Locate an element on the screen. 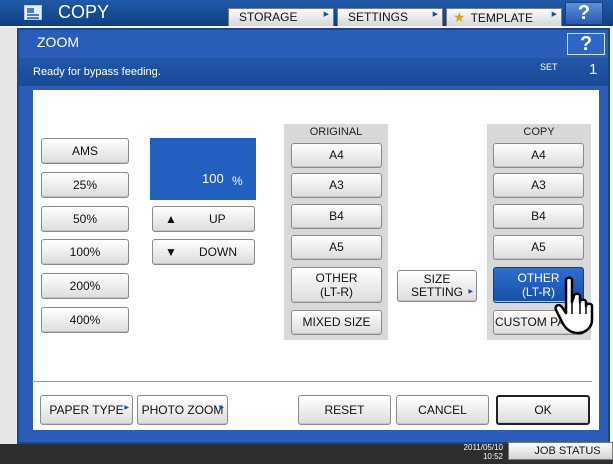  reset-button: RESET is located at coordinates (344, 410).